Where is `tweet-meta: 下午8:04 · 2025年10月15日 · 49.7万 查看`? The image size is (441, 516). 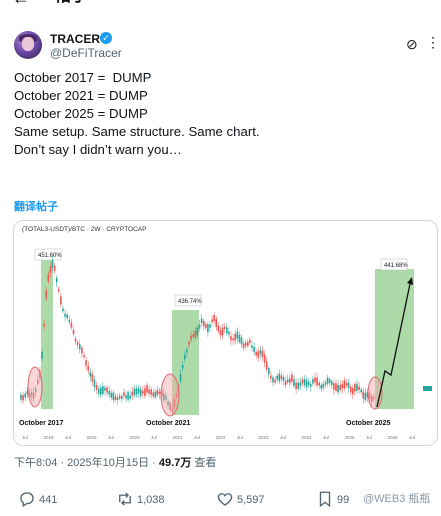
tweet-meta: 下午8:04 · 2025年10月15日 · 49.7万 查看 is located at coordinates (115, 463).